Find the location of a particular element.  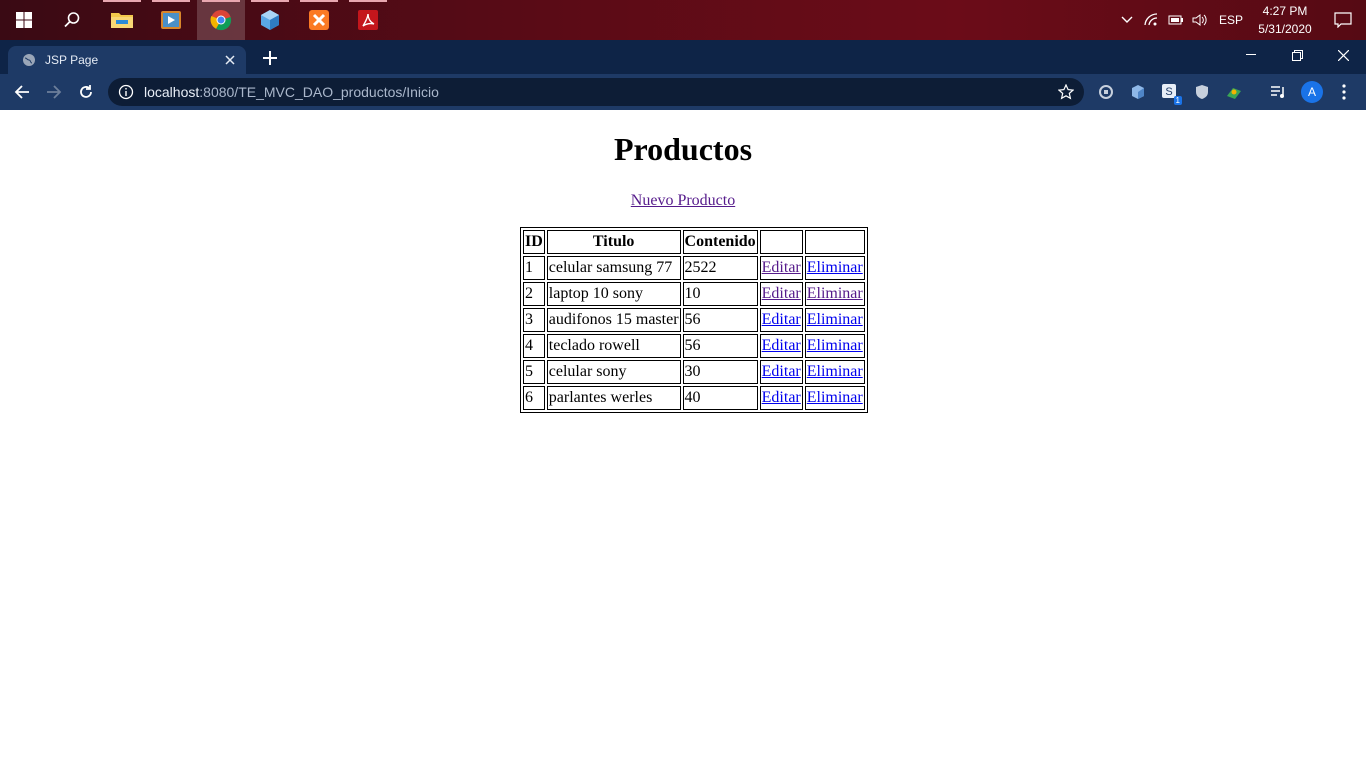

star-icon is located at coordinates (1066, 92).